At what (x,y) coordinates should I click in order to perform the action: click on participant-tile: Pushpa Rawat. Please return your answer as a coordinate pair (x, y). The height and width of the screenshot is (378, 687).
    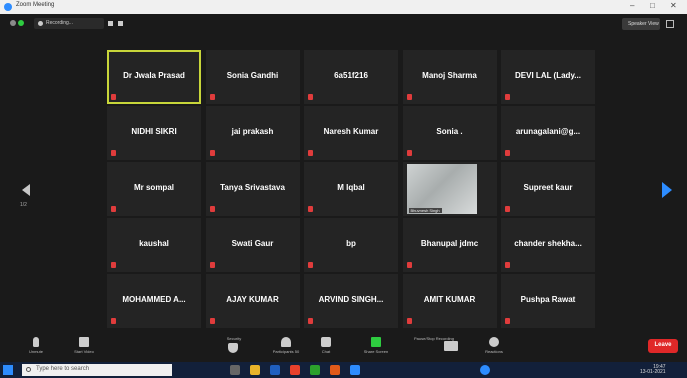
    Looking at the image, I should click on (548, 301).